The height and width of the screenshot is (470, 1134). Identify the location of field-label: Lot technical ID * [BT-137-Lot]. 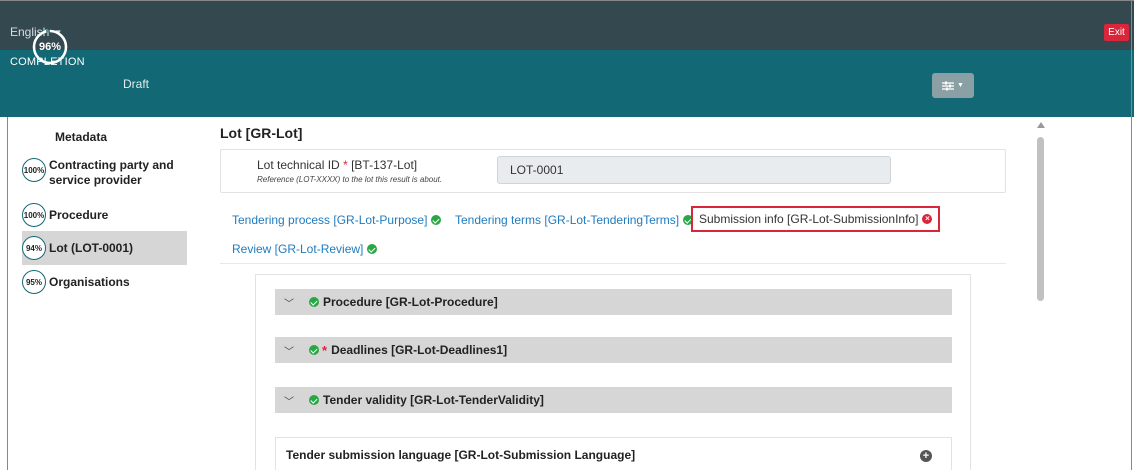
(337, 165).